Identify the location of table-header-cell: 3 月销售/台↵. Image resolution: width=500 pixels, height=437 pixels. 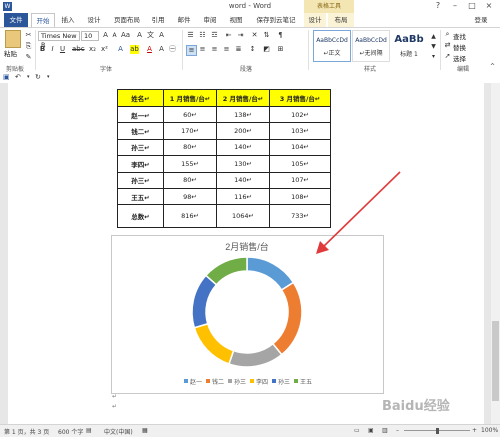
(300, 98).